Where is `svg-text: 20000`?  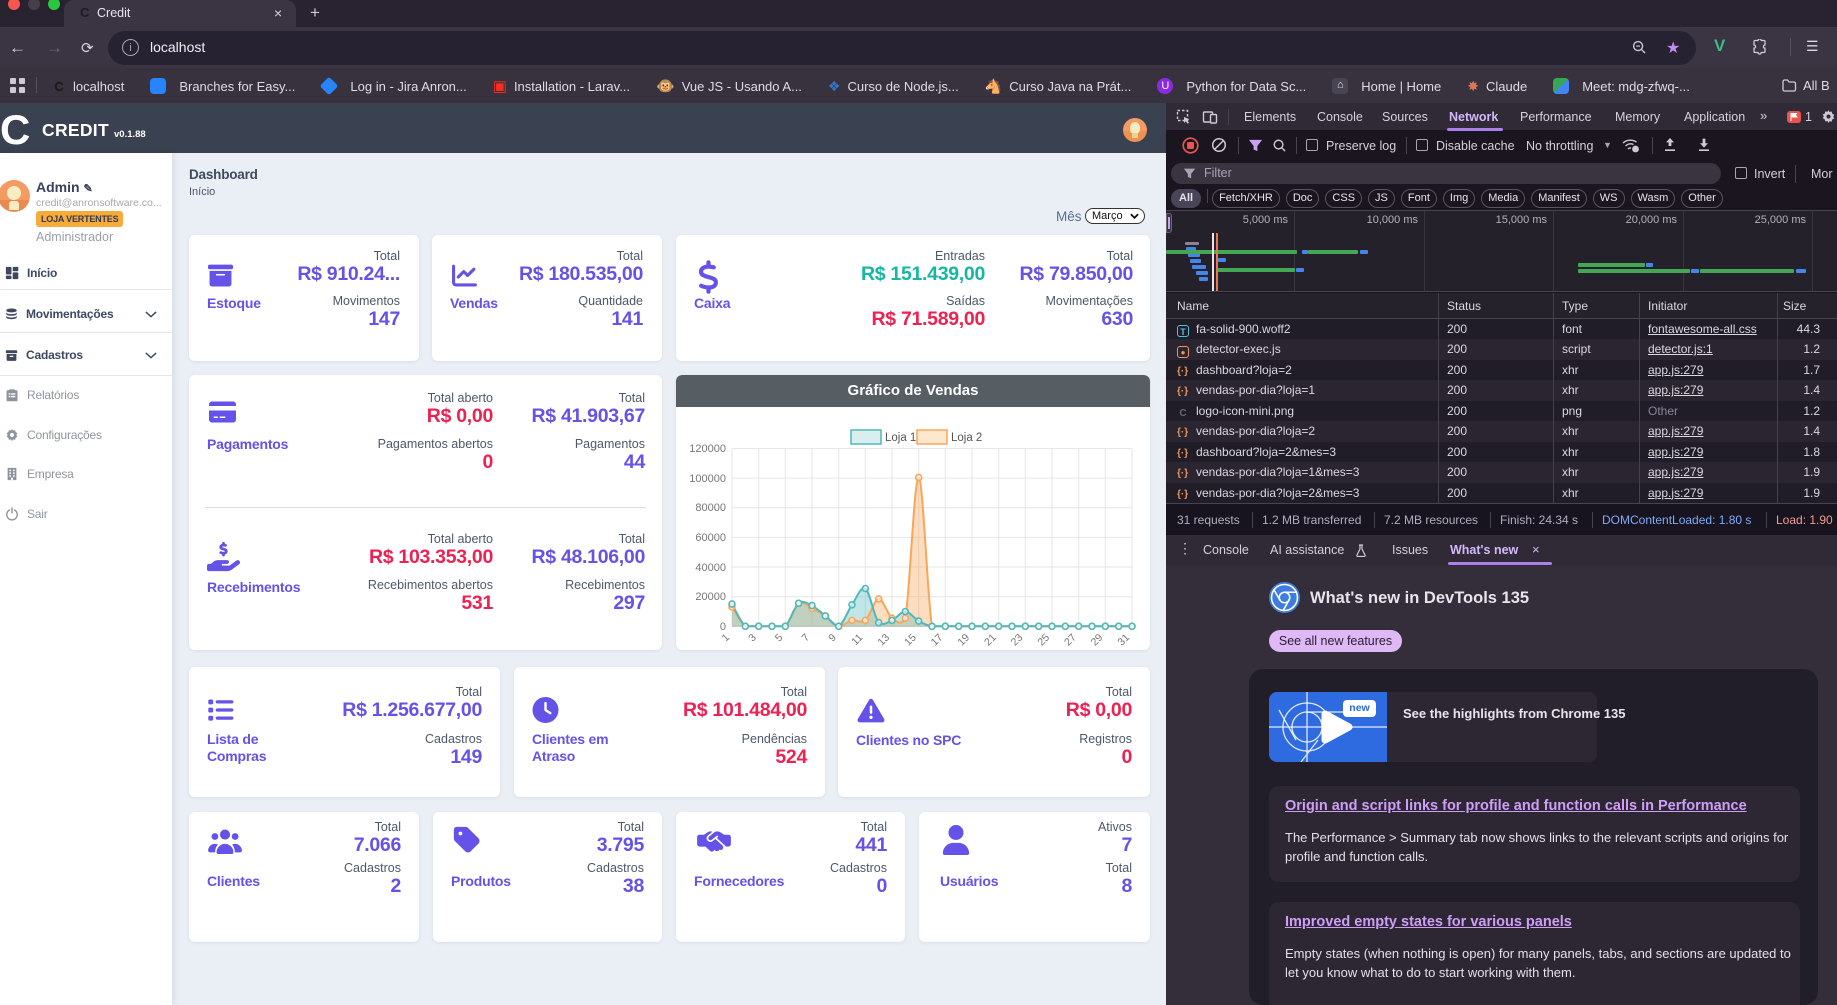 svg-text: 20000 is located at coordinates (710, 597).